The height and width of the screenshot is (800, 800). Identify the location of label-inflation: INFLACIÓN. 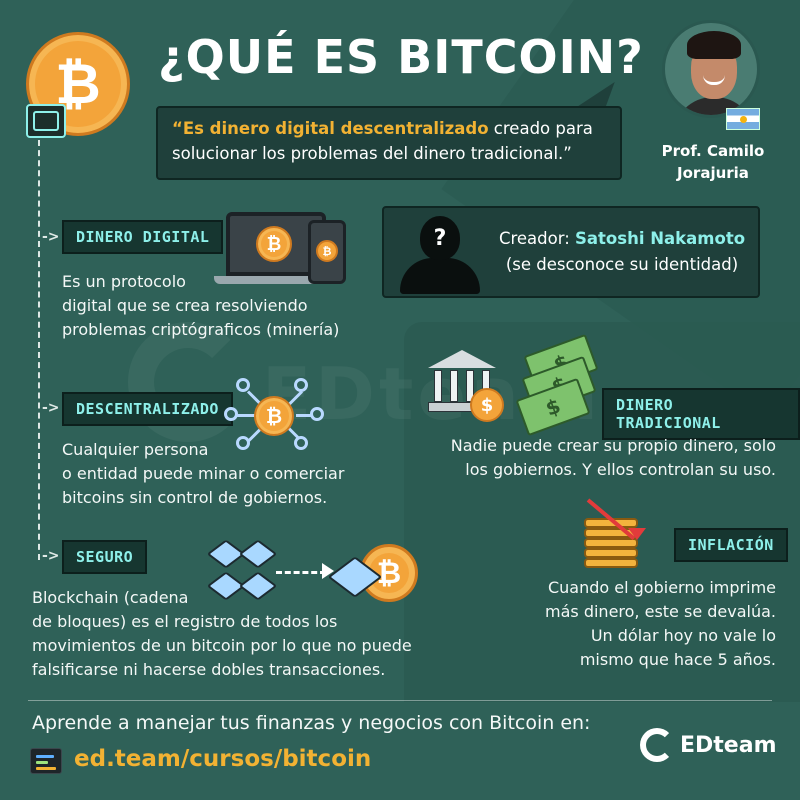
(731, 545).